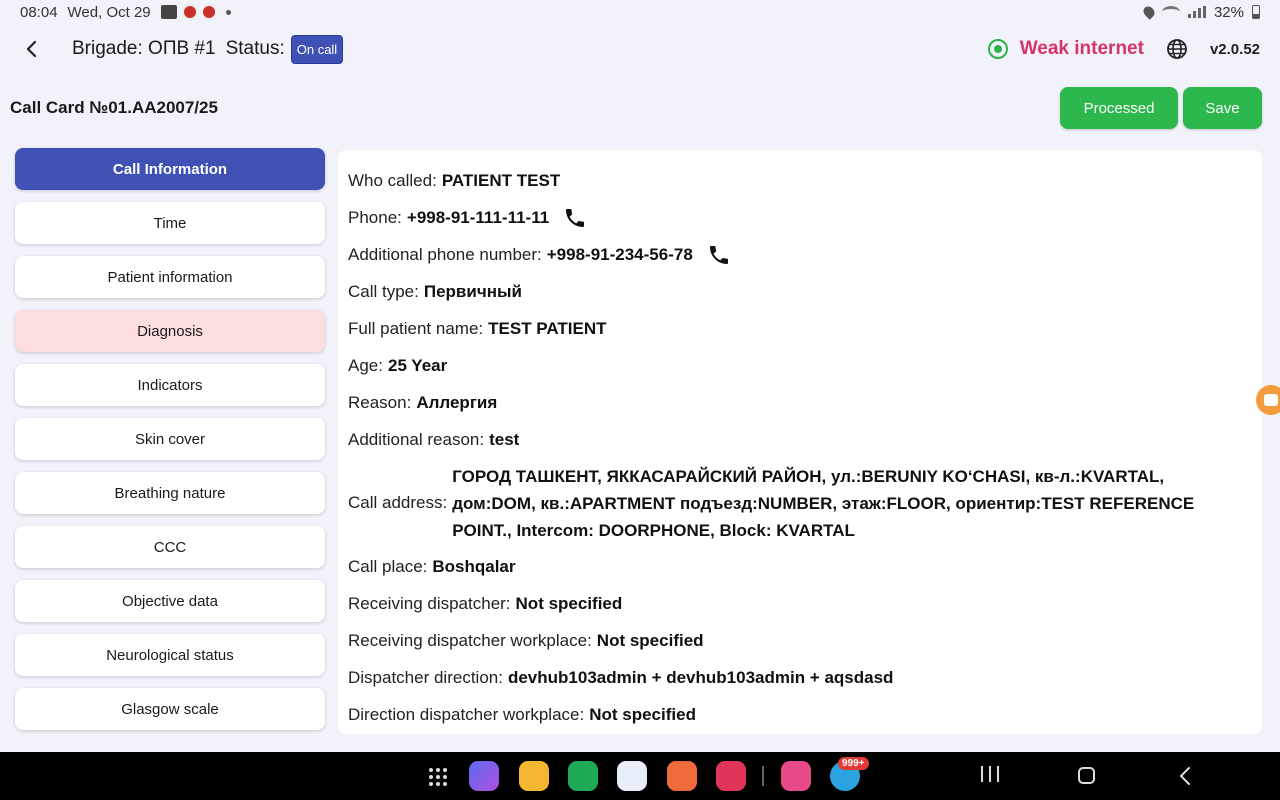  I want to click on field-label: Full patient name:, so click(416, 328).